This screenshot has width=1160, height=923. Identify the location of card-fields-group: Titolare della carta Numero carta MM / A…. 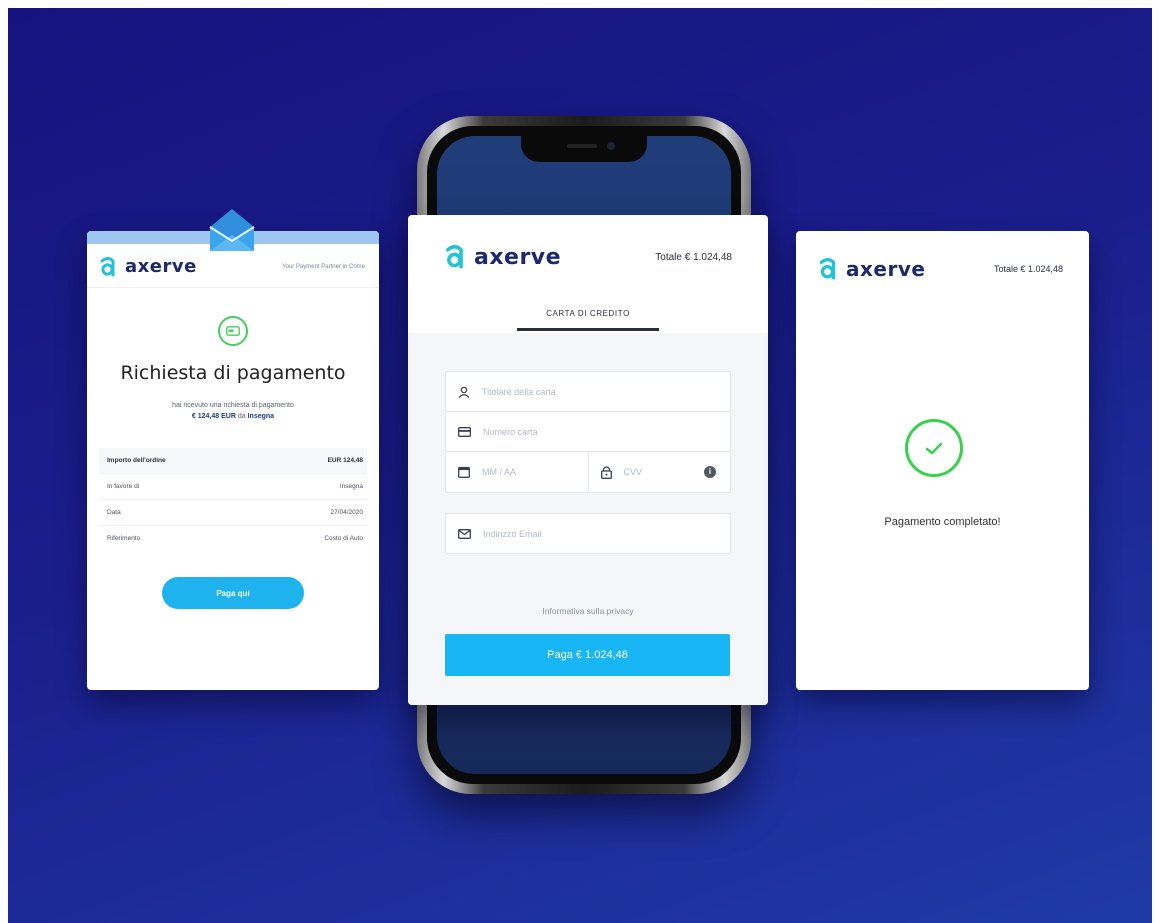
(588, 432).